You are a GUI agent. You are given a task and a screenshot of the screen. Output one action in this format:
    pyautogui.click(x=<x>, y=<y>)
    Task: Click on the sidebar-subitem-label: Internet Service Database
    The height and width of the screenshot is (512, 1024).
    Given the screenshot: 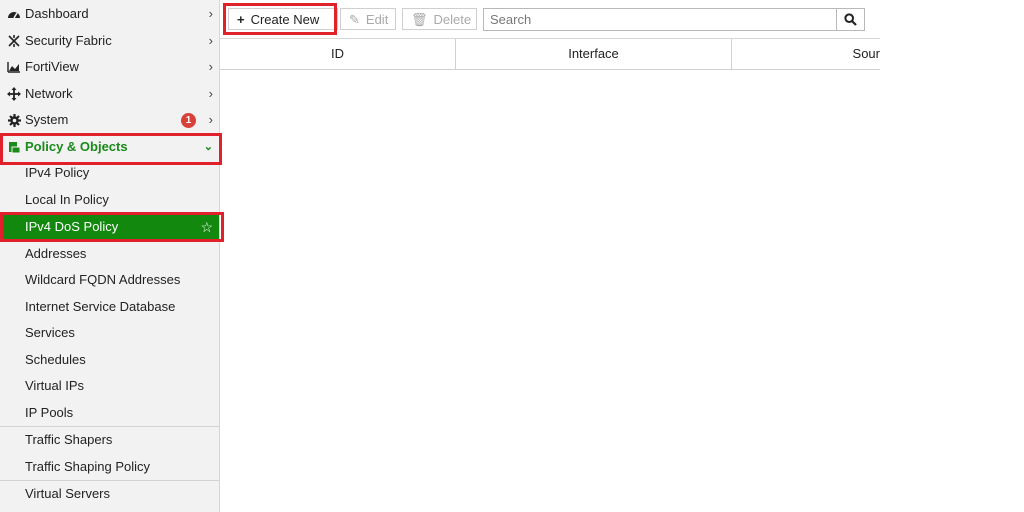 What is the action you would take?
    pyautogui.click(x=100, y=306)
    